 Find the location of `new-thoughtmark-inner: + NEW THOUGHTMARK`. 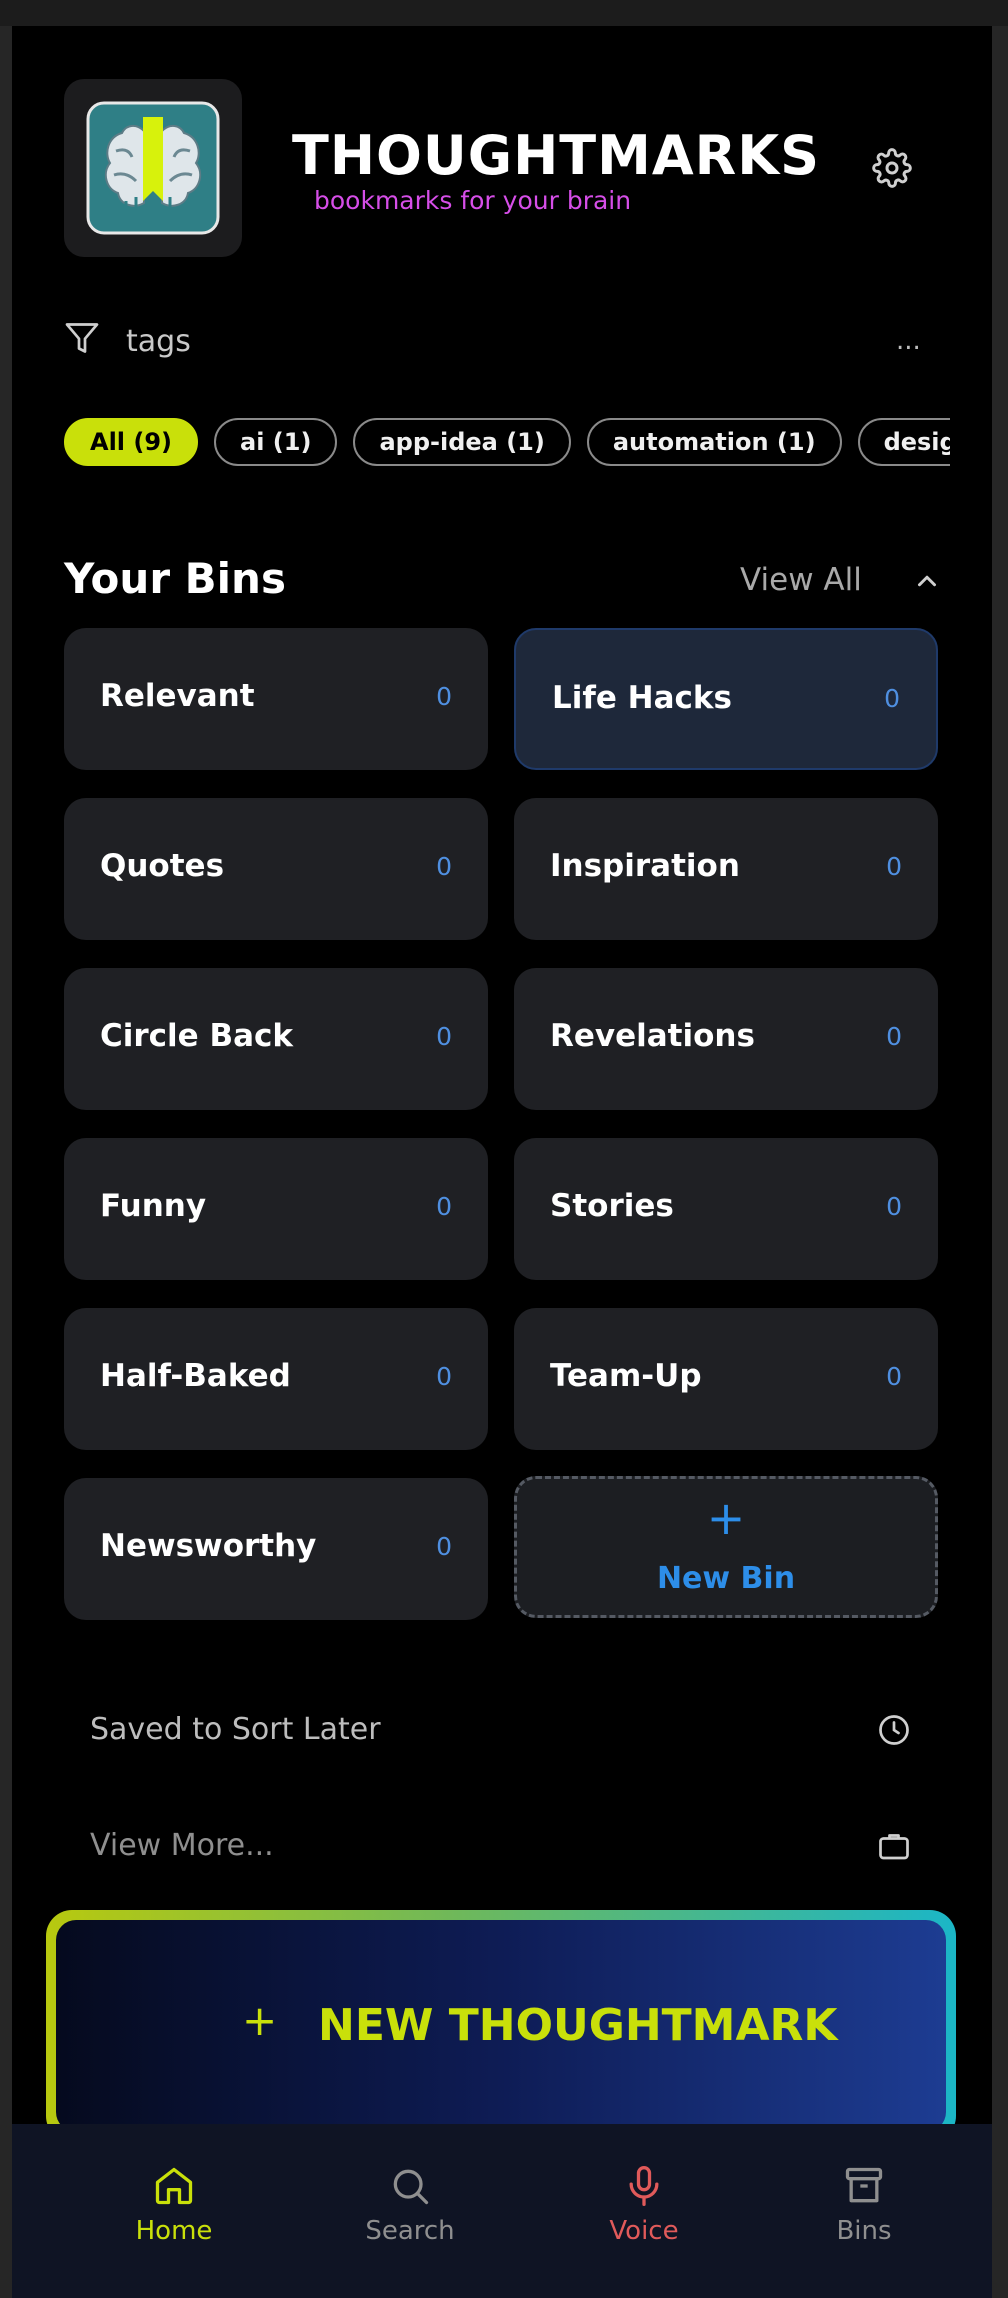

new-thoughtmark-inner: + NEW THOUGHTMARK is located at coordinates (501, 2026).